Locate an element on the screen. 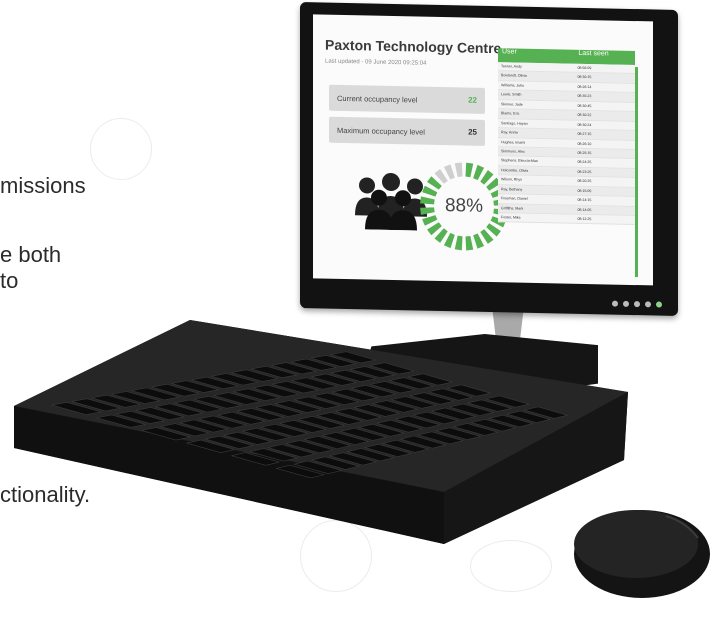  last-seen-cell: 08:30:45 is located at coordinates (584, 105).